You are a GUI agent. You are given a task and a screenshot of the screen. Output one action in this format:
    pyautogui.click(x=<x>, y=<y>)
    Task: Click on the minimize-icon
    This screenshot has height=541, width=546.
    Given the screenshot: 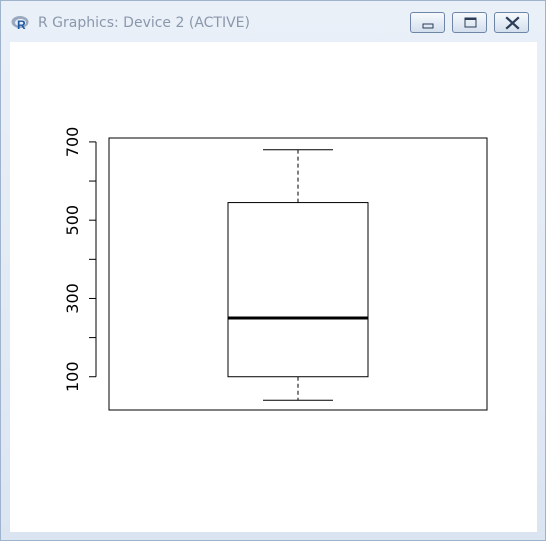 What is the action you would take?
    pyautogui.click(x=428, y=26)
    